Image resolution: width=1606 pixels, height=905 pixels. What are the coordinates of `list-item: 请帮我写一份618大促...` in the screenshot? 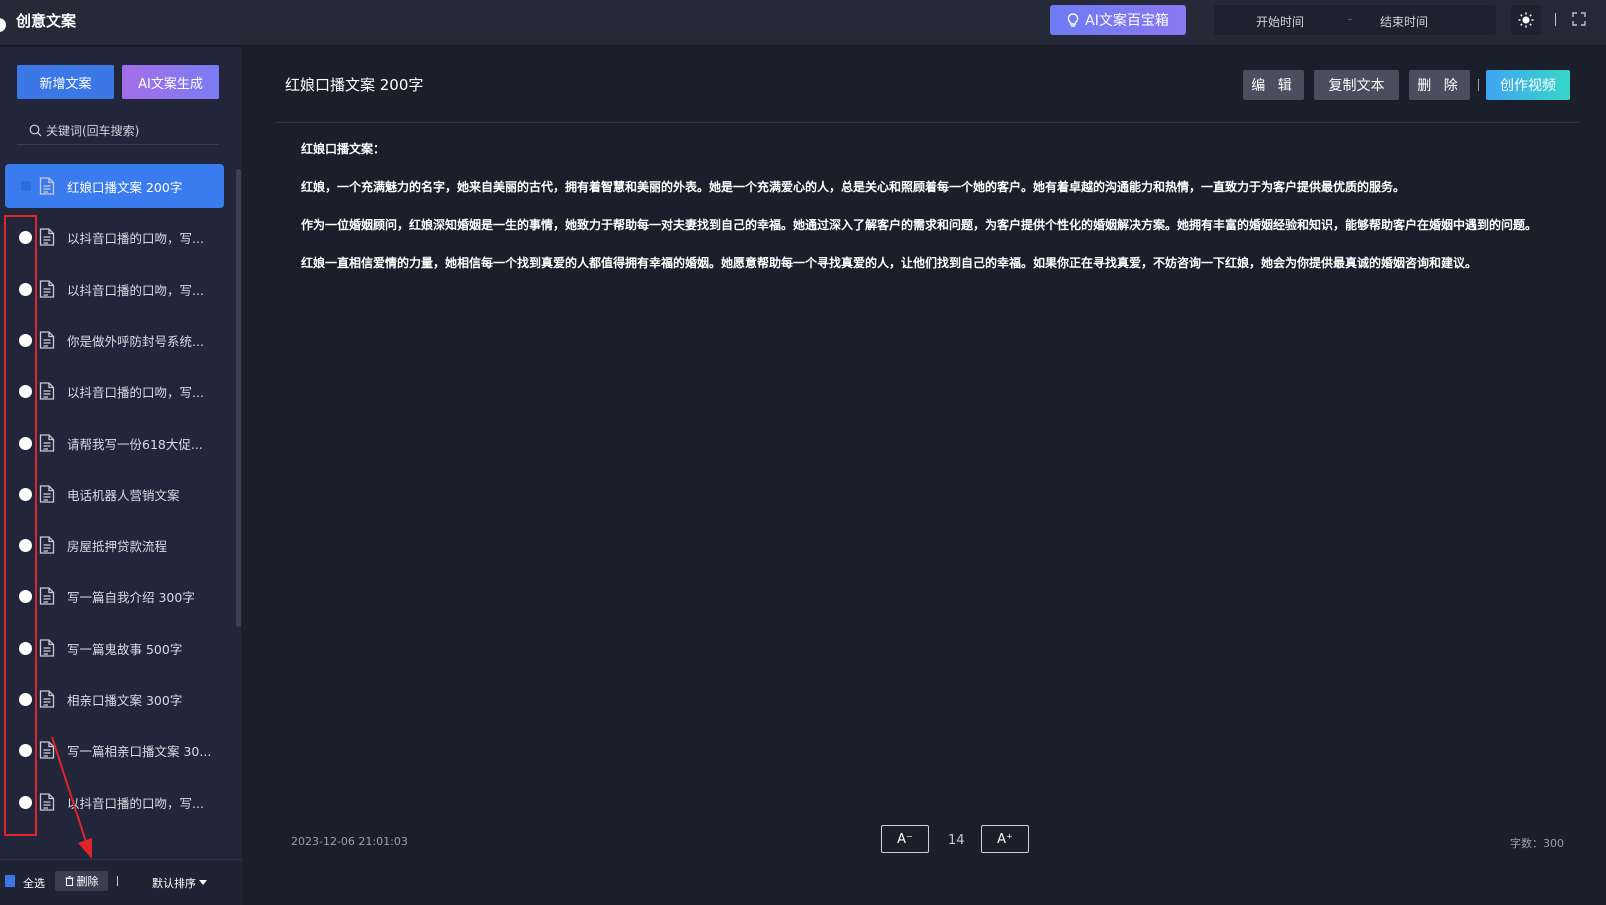 It's located at (114, 443).